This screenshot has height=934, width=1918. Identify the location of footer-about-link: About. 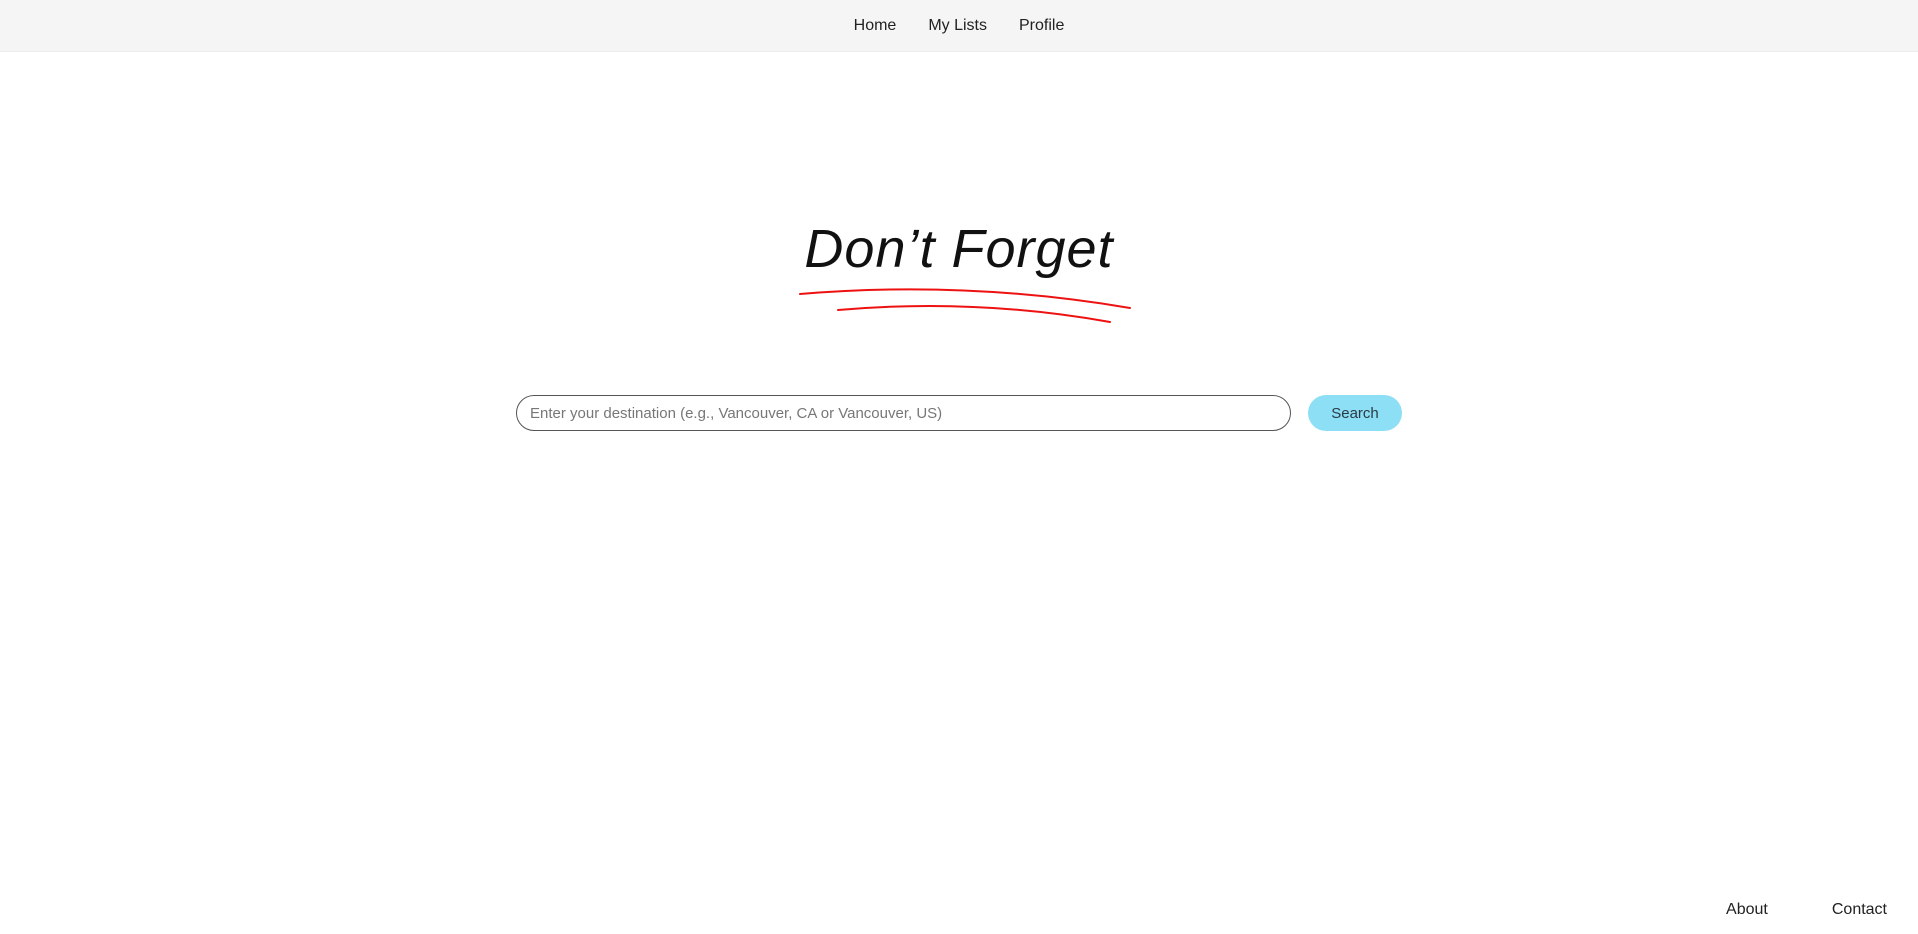
(1747, 910).